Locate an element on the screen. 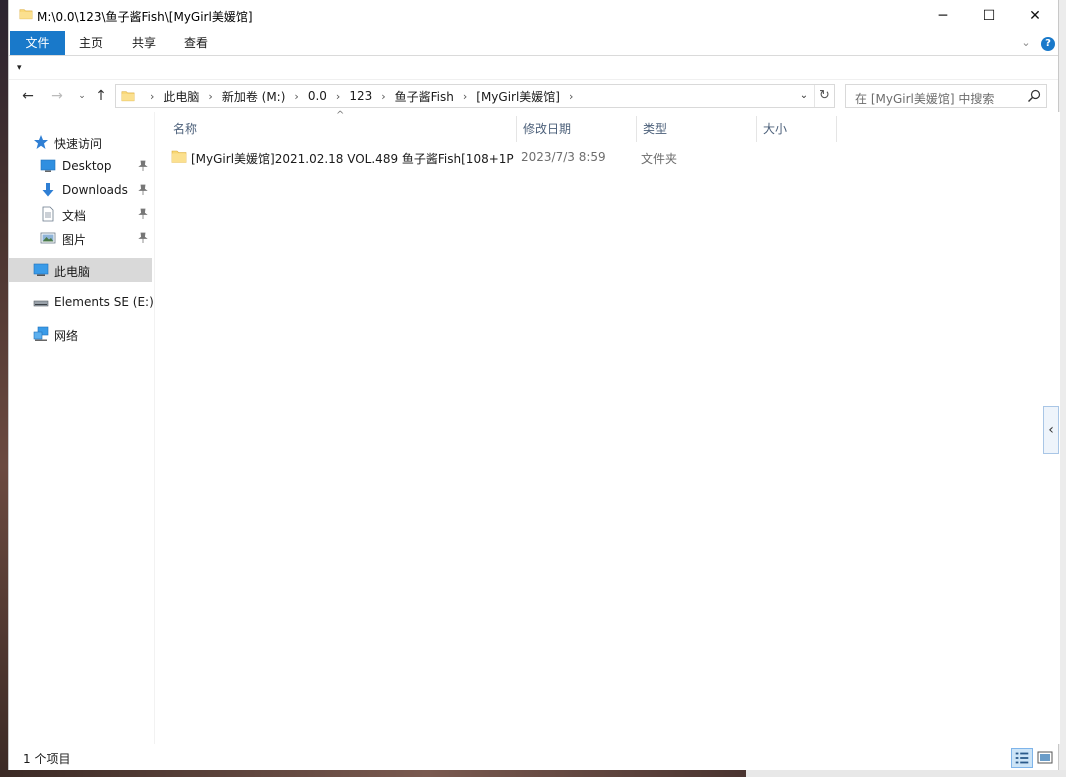 Image resolution: width=1066 pixels, height=777 pixels. column-header-type: 类型 is located at coordinates (697, 129).